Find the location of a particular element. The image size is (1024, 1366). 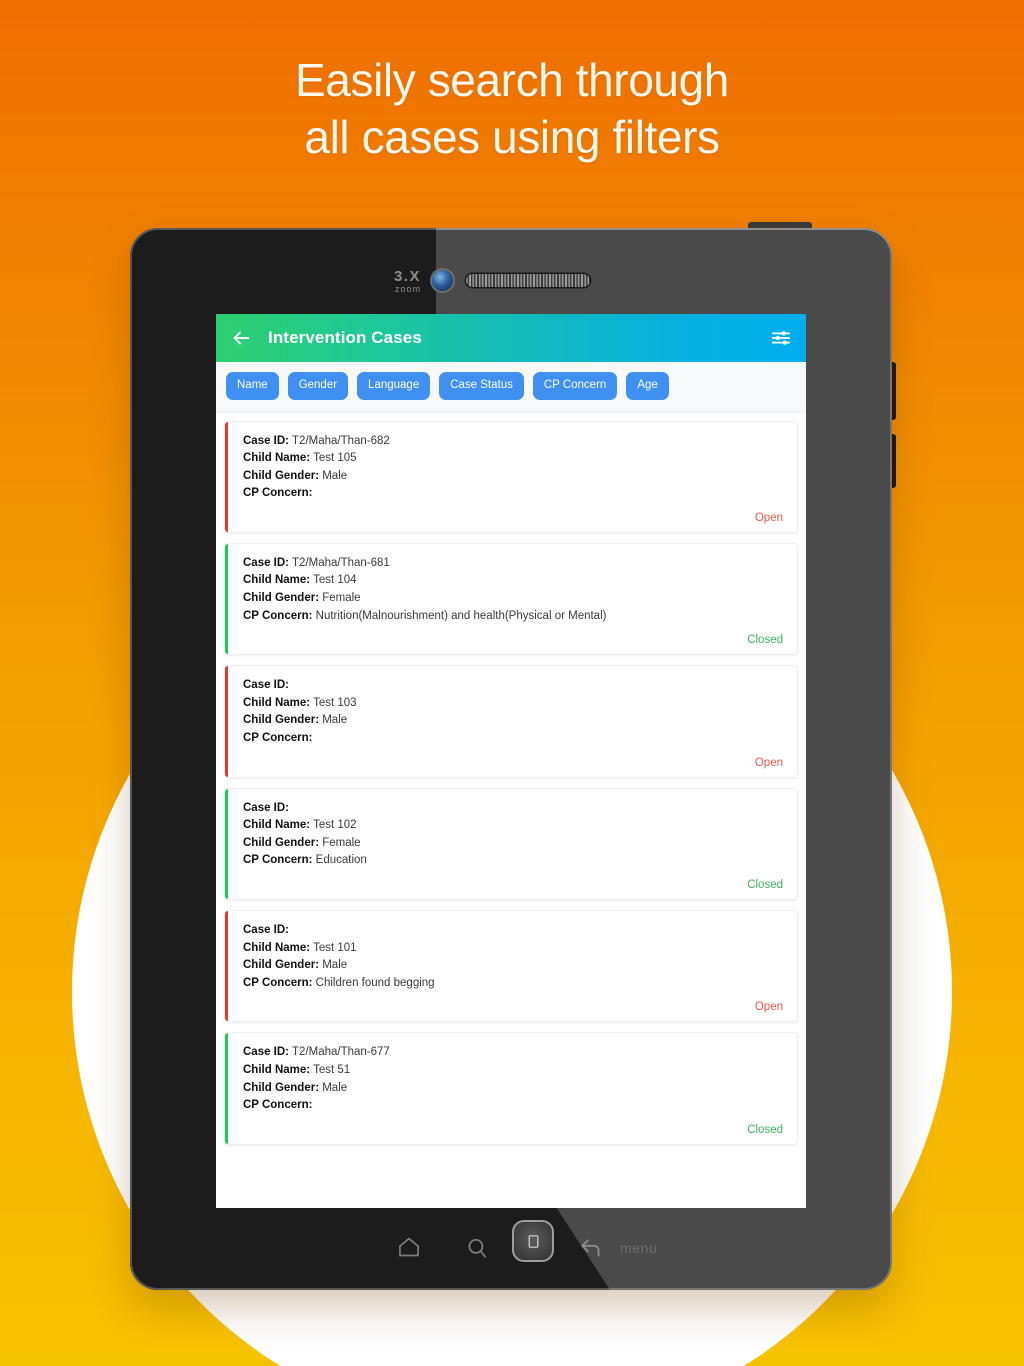

case-field-row: Child Gender: Female is located at coordinates (513, 599).